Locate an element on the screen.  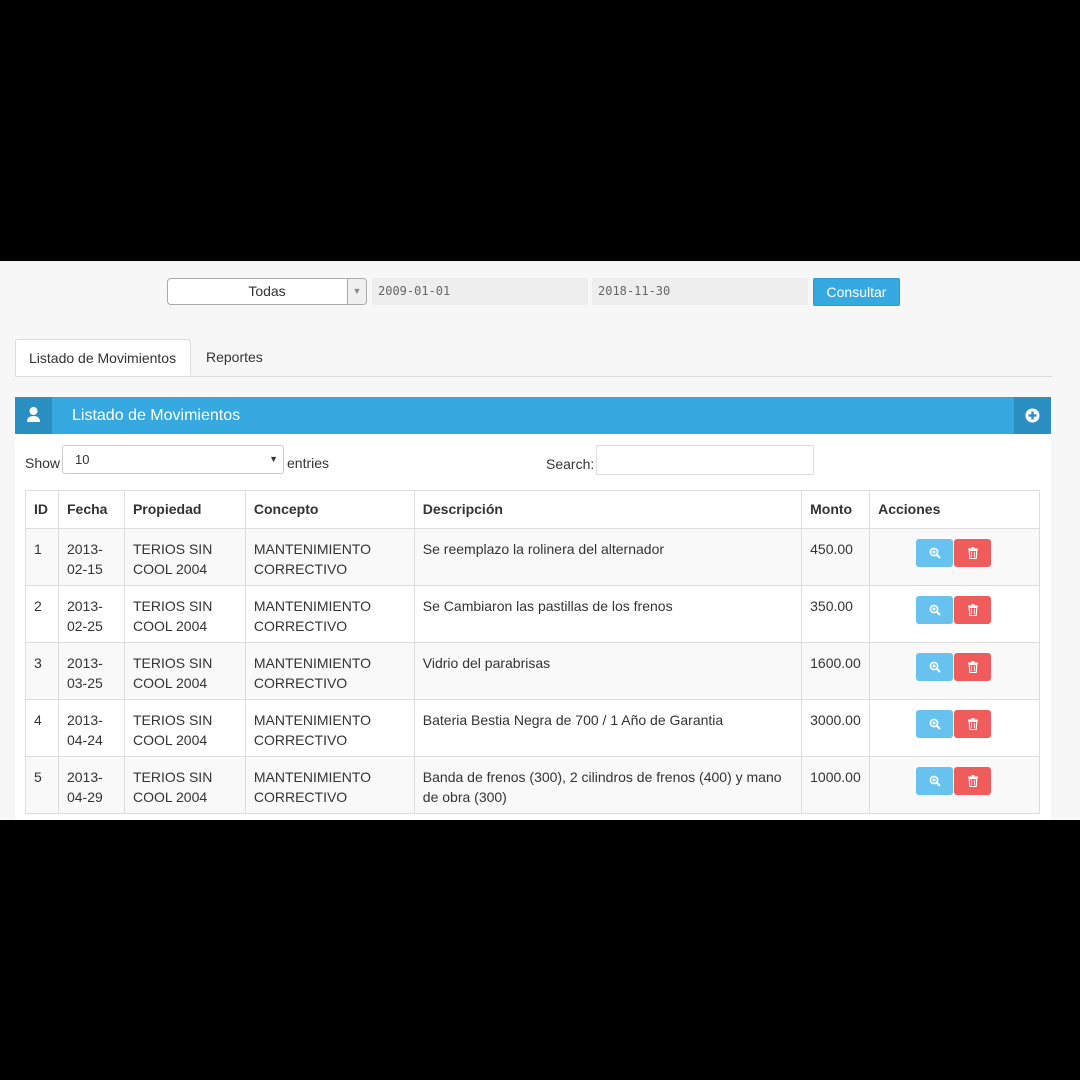
chevron-down-icon: ▼ is located at coordinates (356, 291).